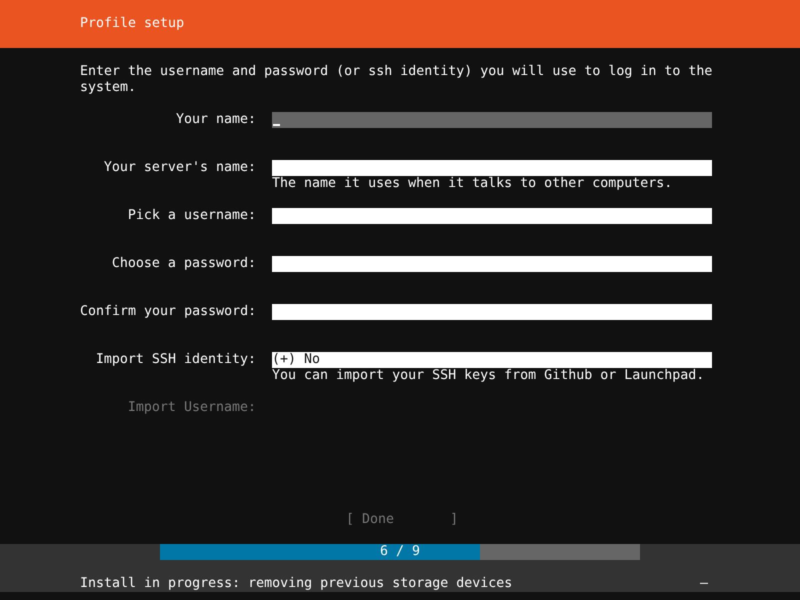 The width and height of the screenshot is (800, 600). I want to click on intro-text: Enter the username and password (or ssh identity) you will use to log in to the system., so click(397, 80).